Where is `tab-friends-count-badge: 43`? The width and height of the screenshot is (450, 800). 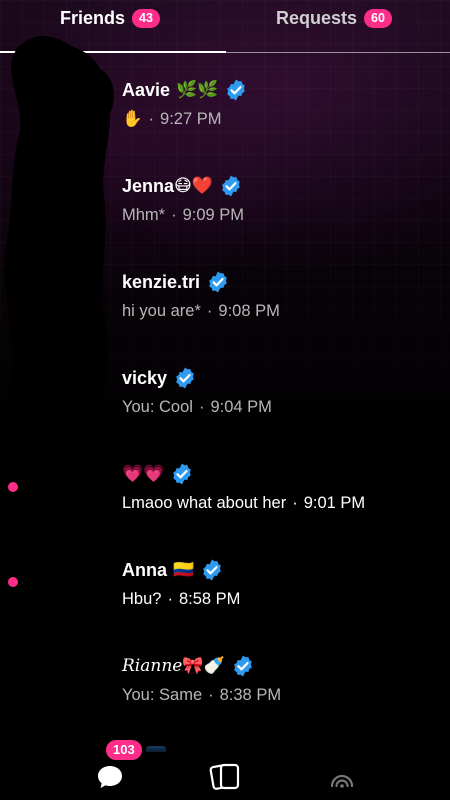
tab-friends-count-badge: 43 is located at coordinates (146, 18).